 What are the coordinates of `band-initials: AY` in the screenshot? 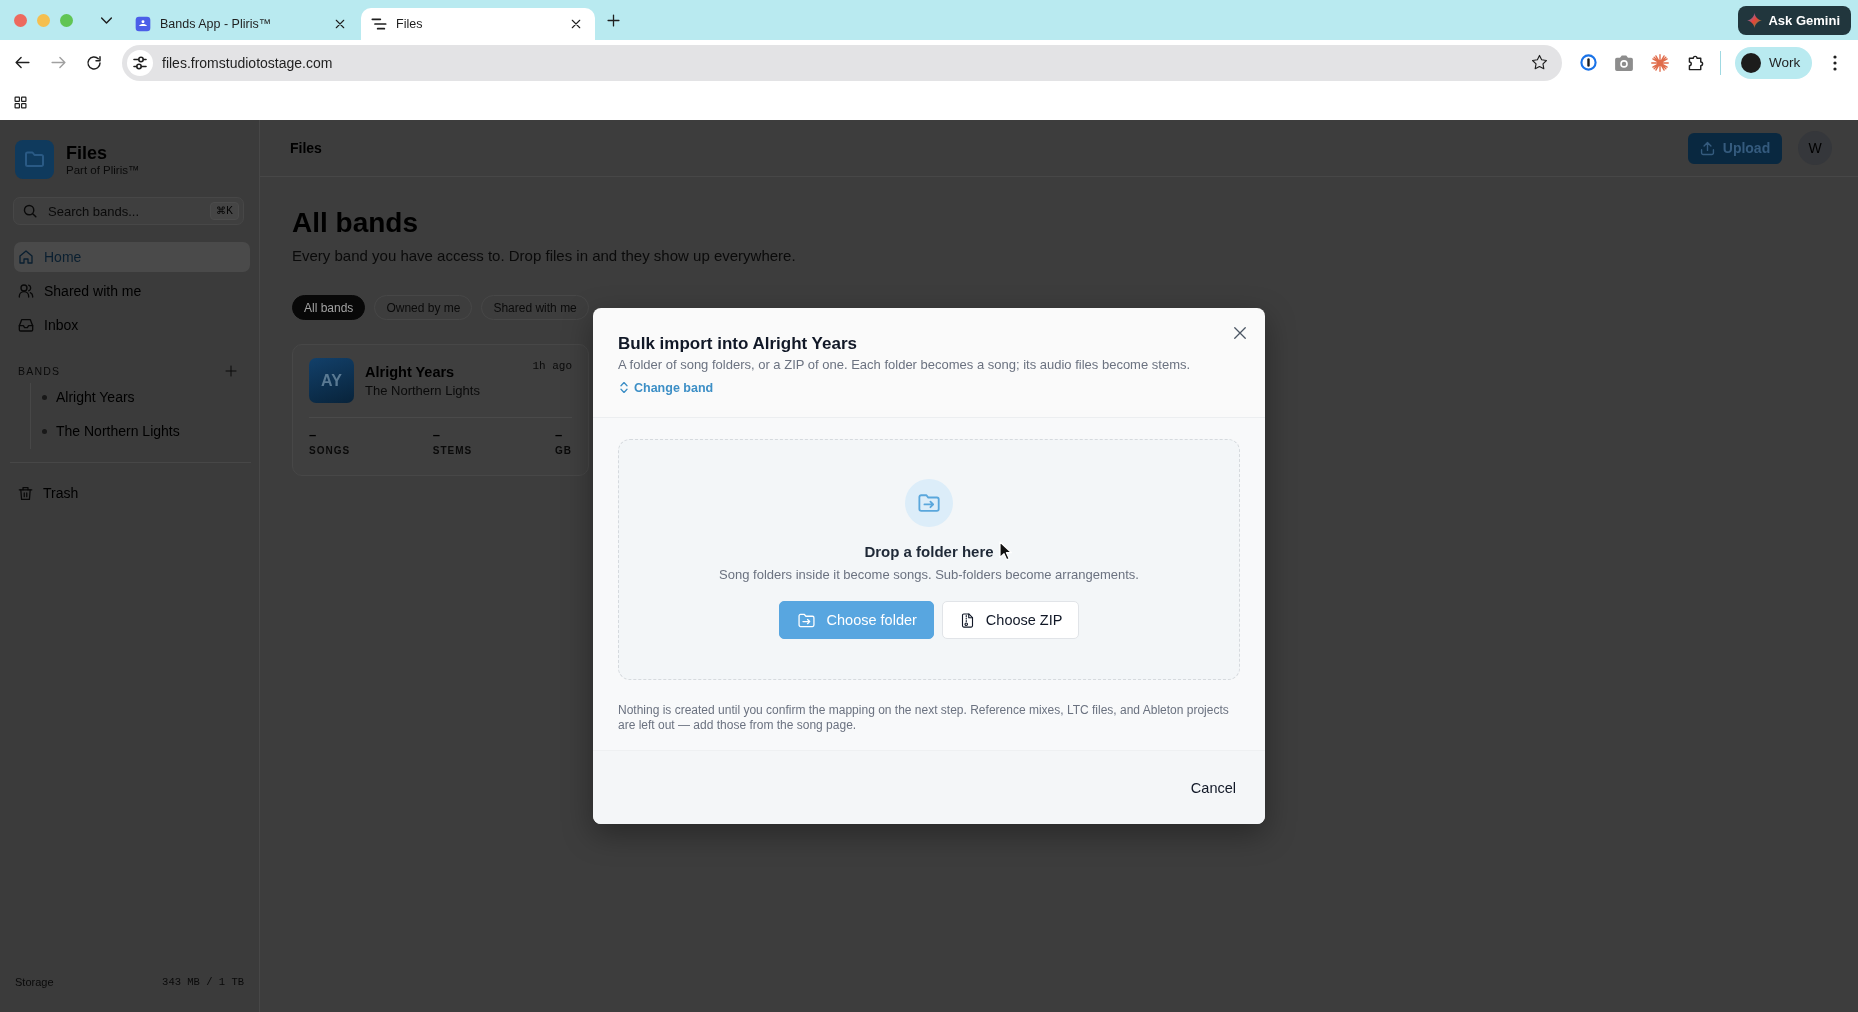 It's located at (331, 380).